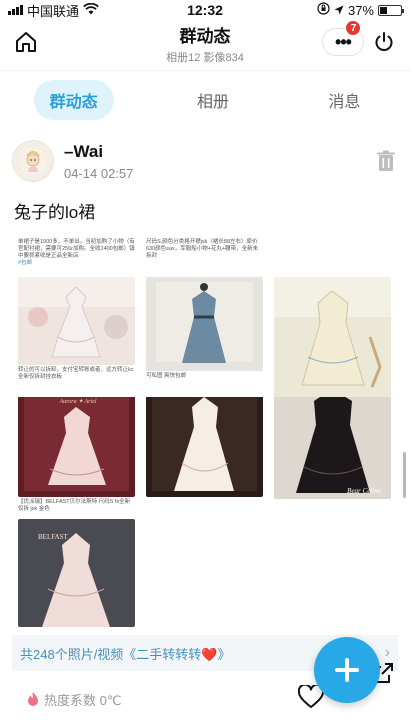  Describe the element at coordinates (125, 654) in the screenshot. I see `album-link-text: 共248个照片/视频《二手转转转❤️》` at that location.